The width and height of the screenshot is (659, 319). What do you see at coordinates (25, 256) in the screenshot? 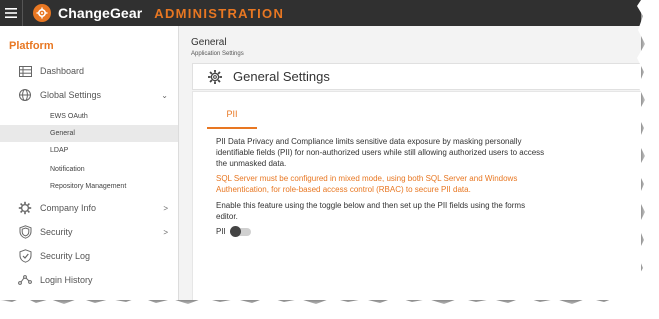
I see `shield-check-icon` at bounding box center [25, 256].